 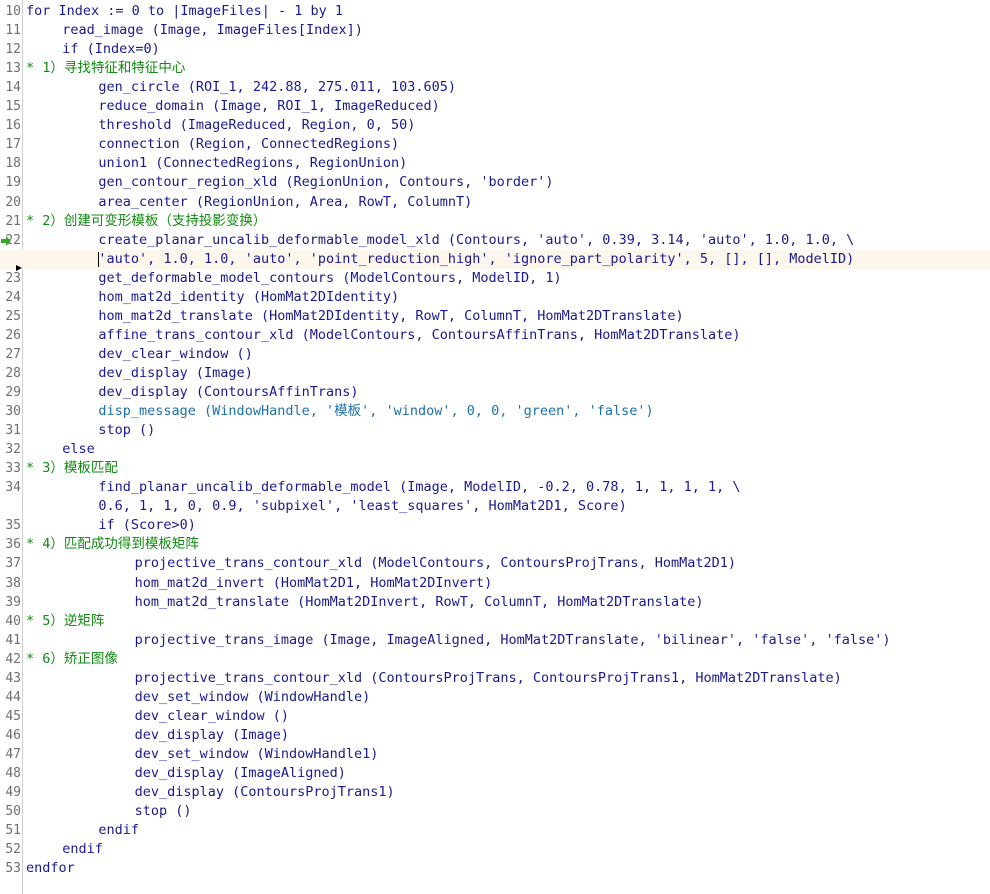 What do you see at coordinates (13, 469) in the screenshot?
I see `line-number: 33` at bounding box center [13, 469].